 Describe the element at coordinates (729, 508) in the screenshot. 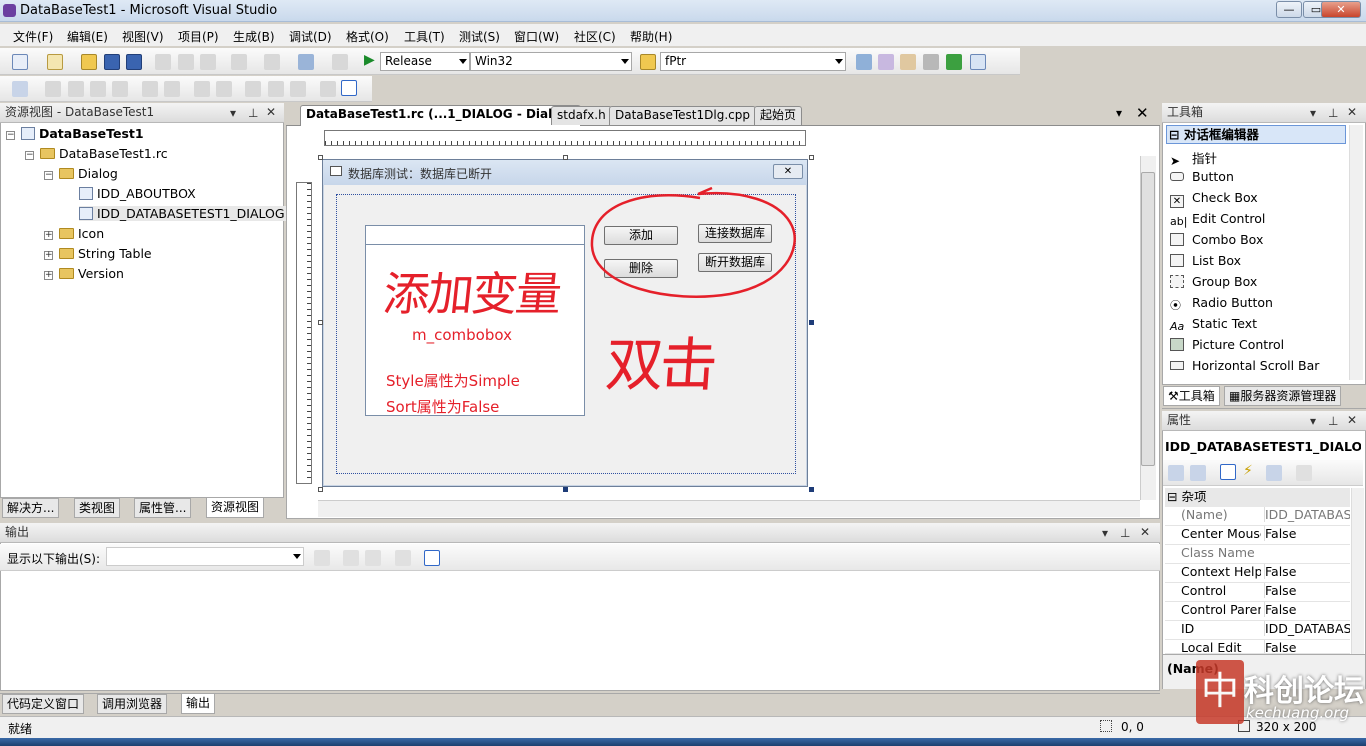

I see `horizontal-scrollbar` at that location.